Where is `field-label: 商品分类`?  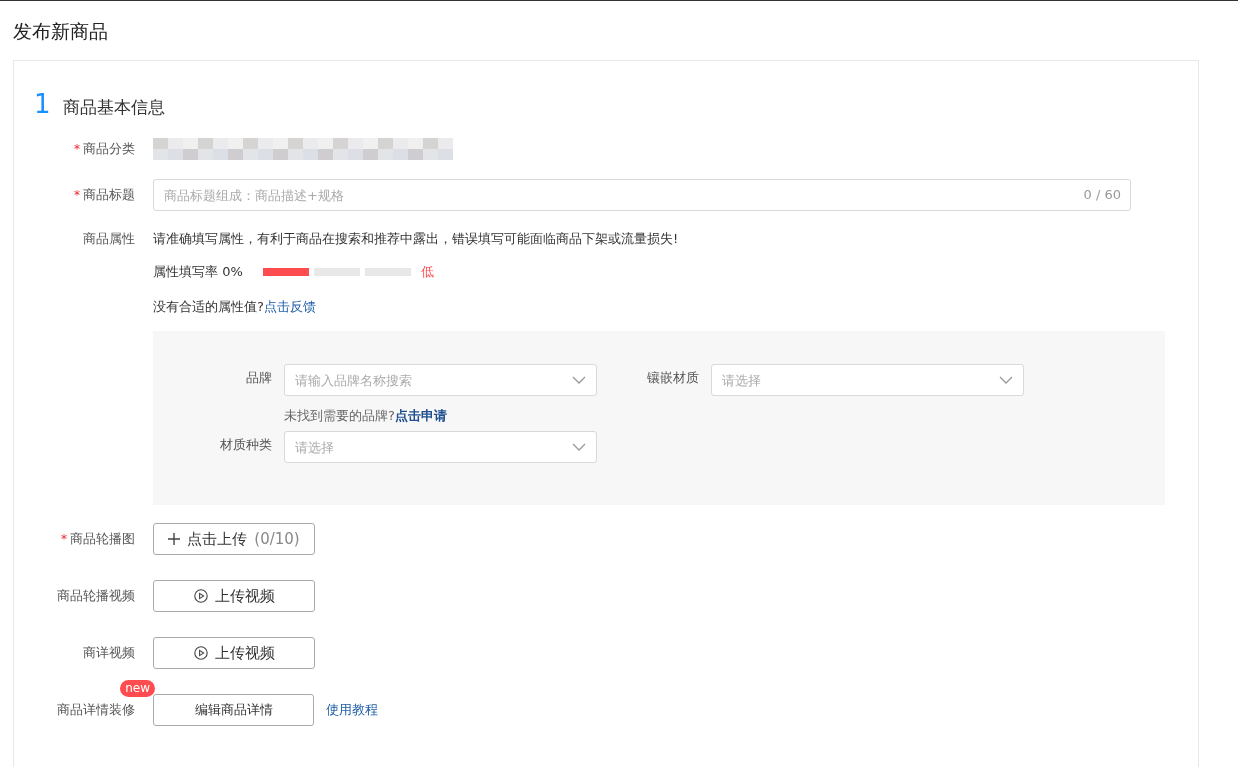
field-label: 商品分类 is located at coordinates (109, 149).